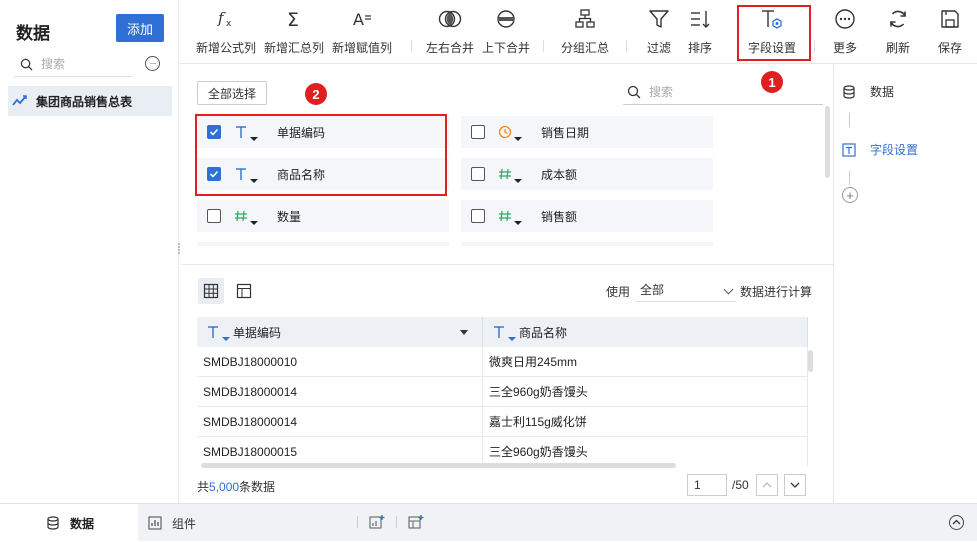 The image size is (977, 542). What do you see at coordinates (323, 216) in the screenshot?
I see `field-row: 数量` at bounding box center [323, 216].